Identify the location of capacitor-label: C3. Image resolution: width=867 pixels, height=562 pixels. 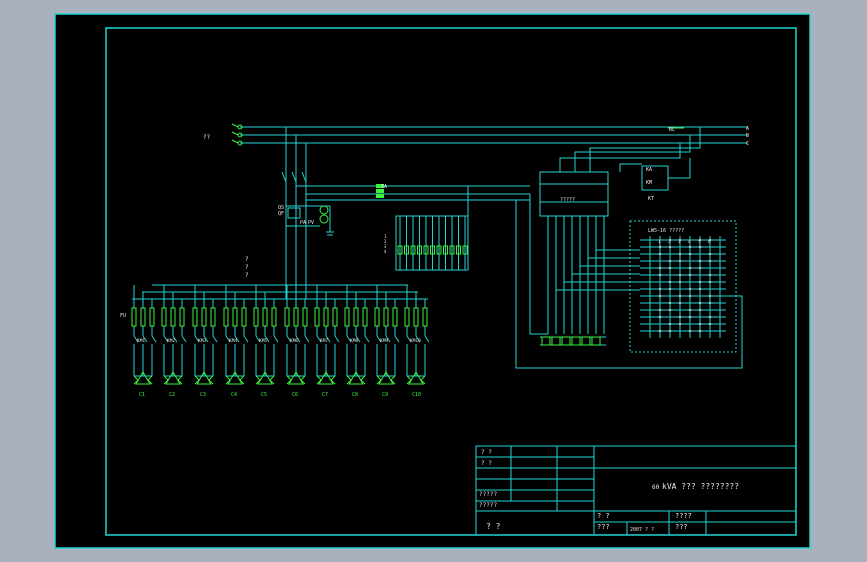
(203, 395).